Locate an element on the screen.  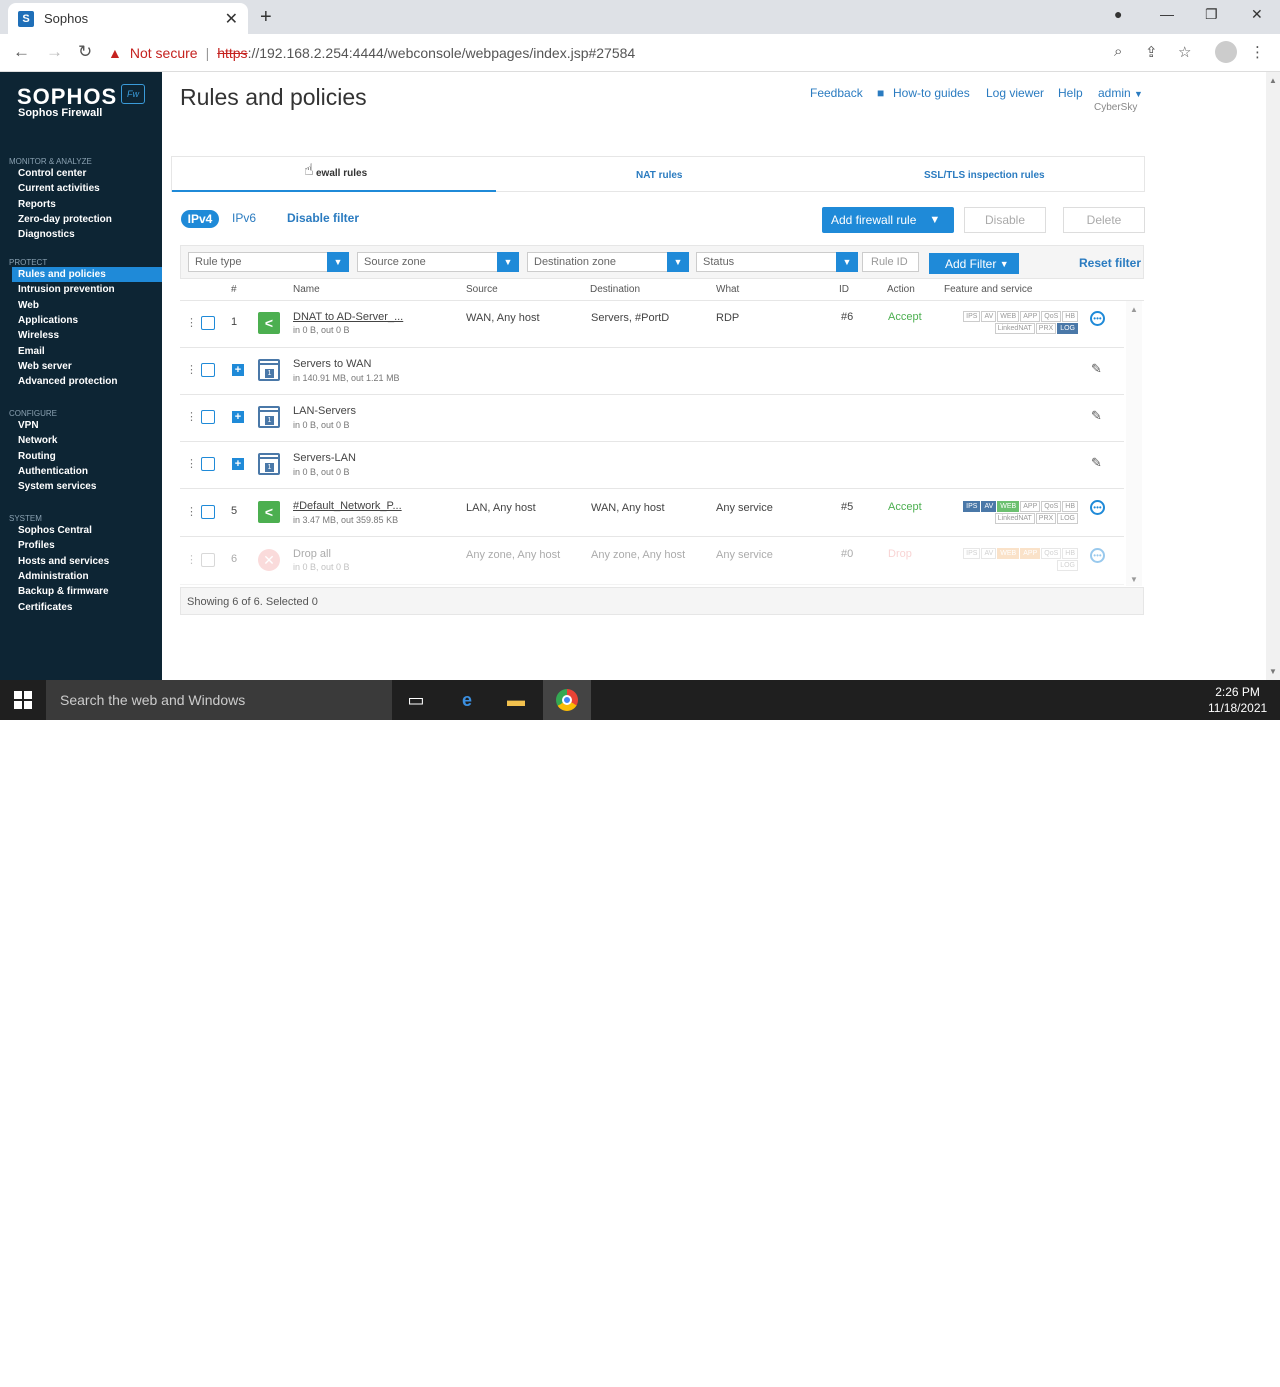
sidebar-item-vpn: VPN is located at coordinates (28, 425).